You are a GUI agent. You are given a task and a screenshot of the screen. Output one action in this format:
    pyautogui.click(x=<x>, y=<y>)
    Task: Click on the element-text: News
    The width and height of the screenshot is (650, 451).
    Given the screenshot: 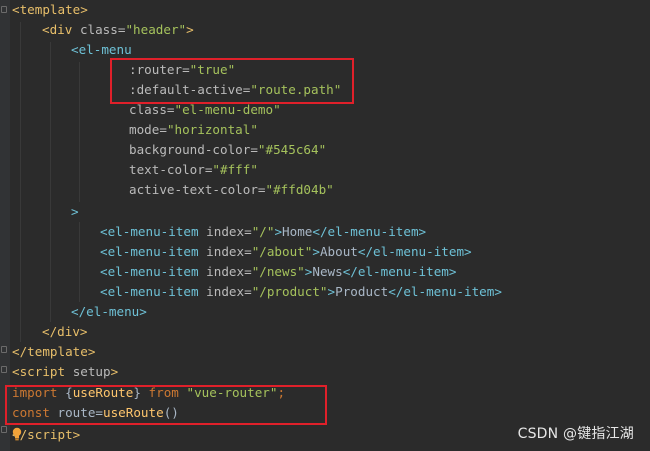 What is the action you would take?
    pyautogui.click(x=327, y=271)
    